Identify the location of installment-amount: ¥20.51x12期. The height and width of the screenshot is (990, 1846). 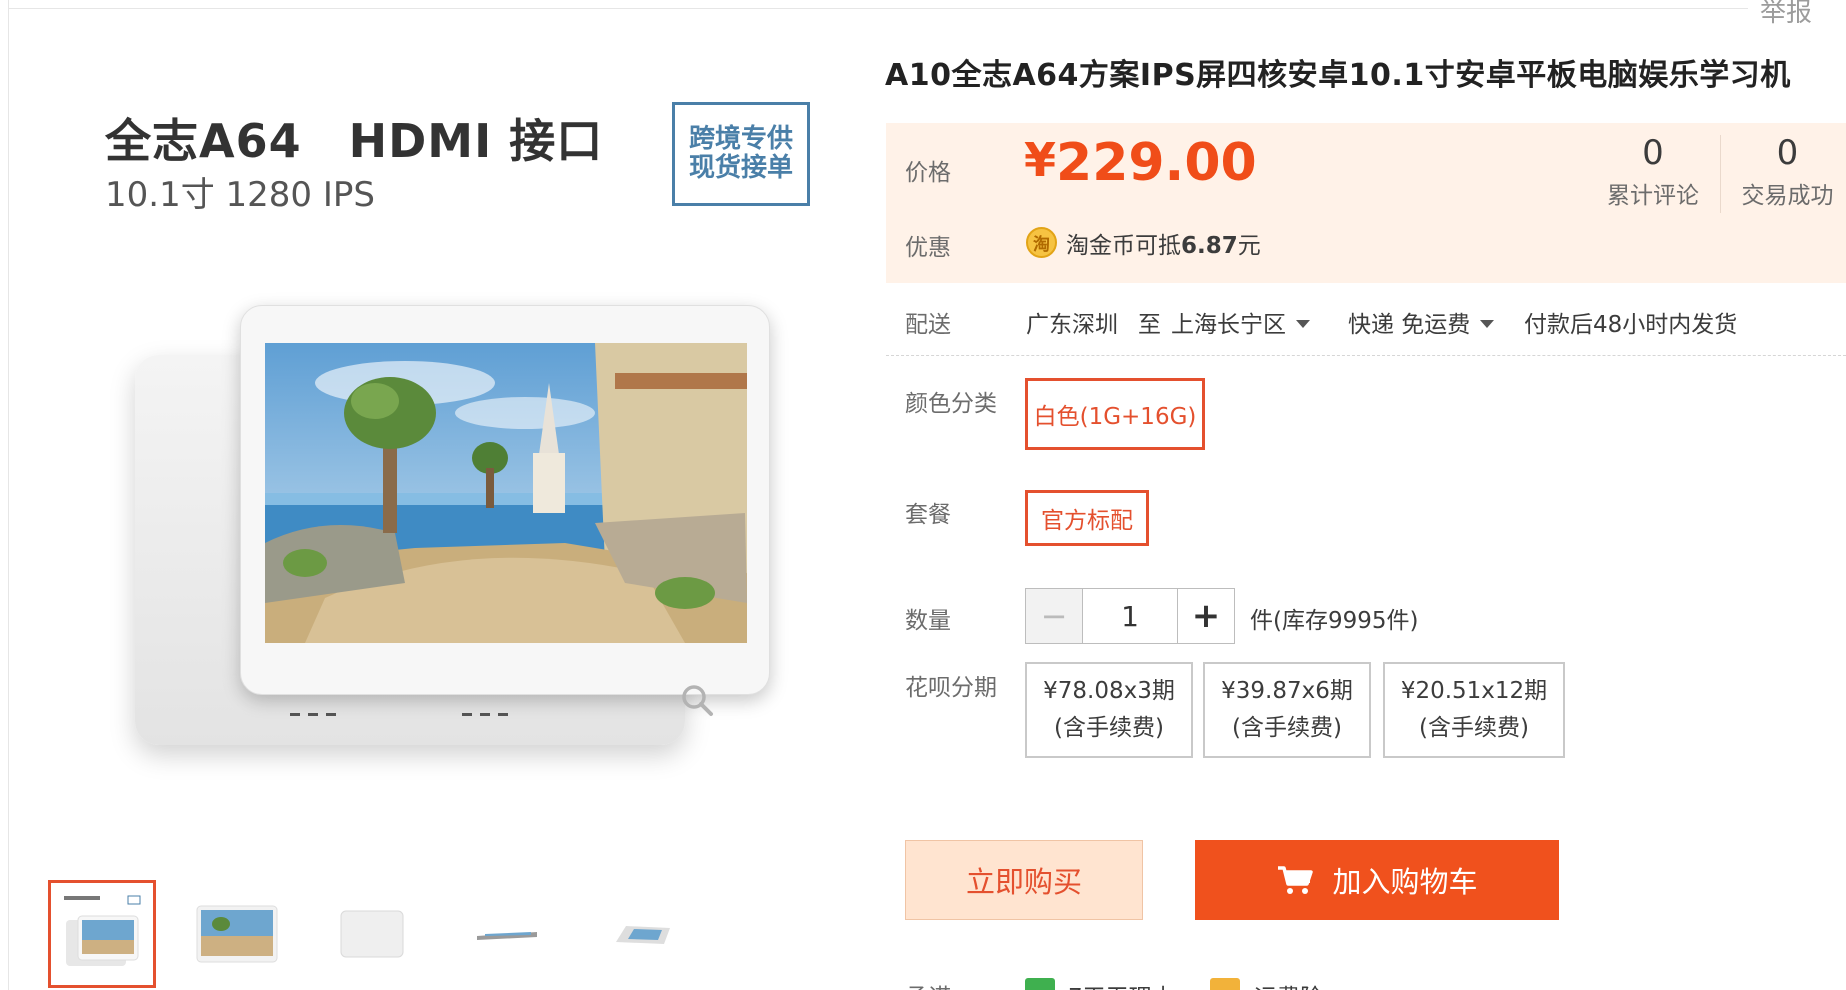
(1474, 691).